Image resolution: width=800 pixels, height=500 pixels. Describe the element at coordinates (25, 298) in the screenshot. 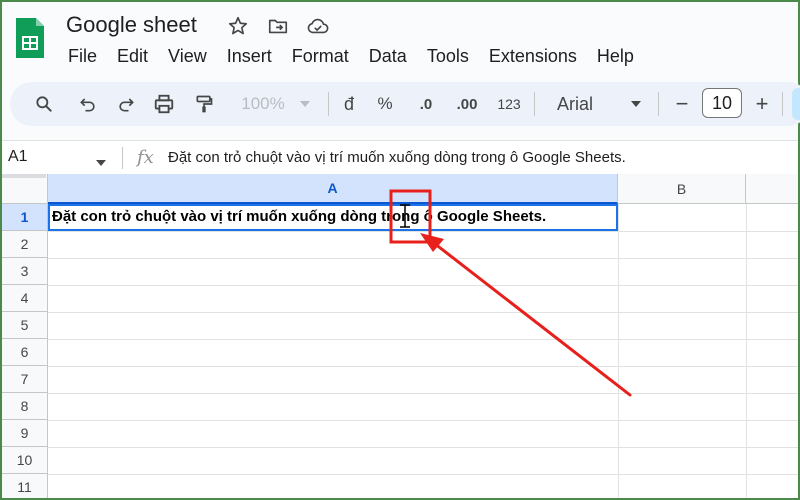

I see `row-header-4: 4` at that location.